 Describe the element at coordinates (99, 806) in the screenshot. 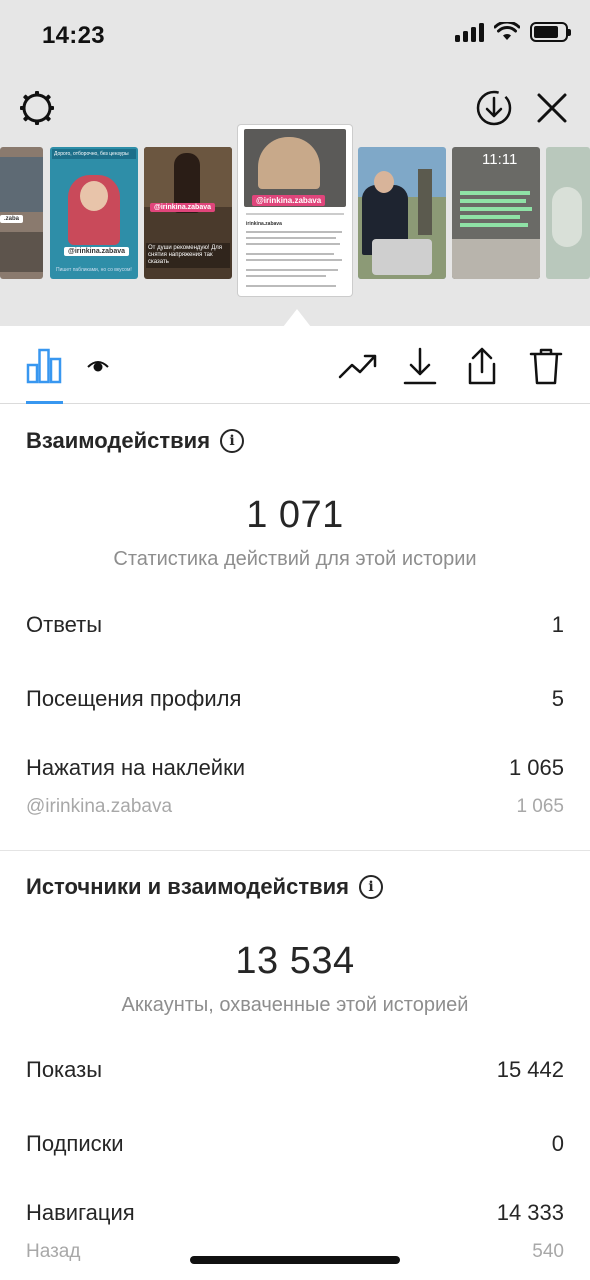

I see `stat-label: @irinkina.zabava` at that location.